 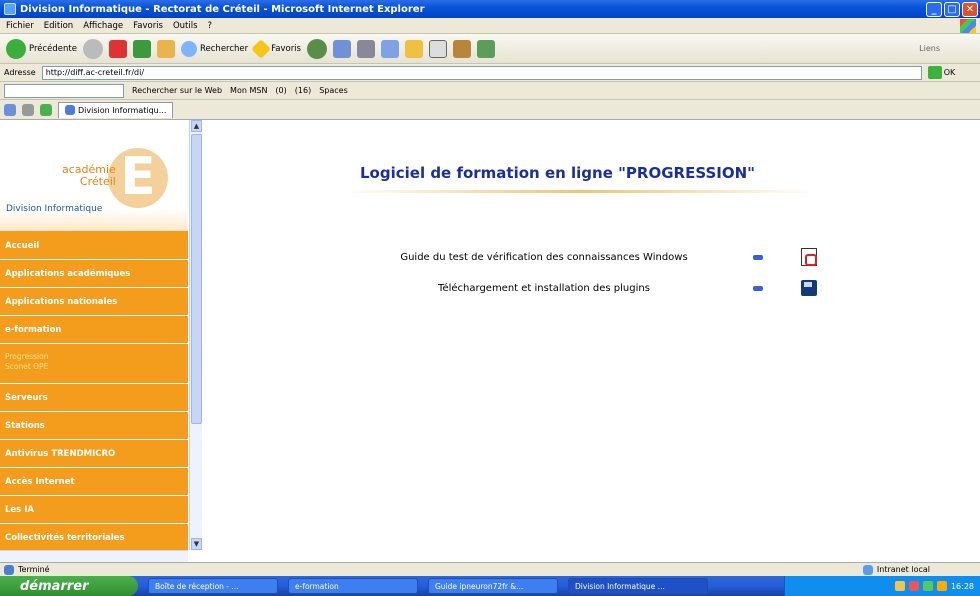 What do you see at coordinates (316, 48) in the screenshot?
I see `history-icon` at bounding box center [316, 48].